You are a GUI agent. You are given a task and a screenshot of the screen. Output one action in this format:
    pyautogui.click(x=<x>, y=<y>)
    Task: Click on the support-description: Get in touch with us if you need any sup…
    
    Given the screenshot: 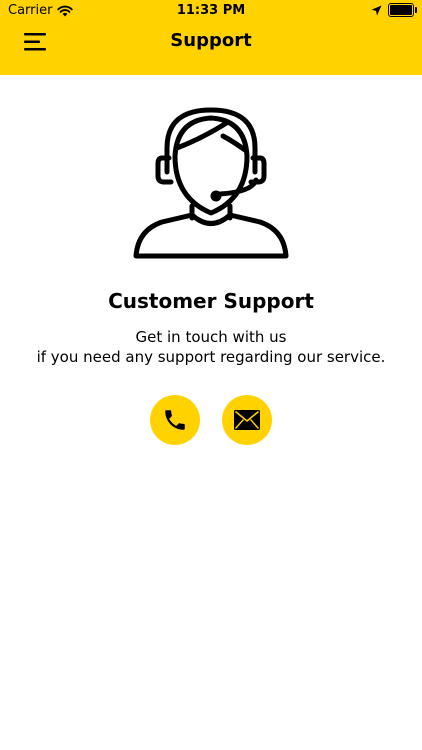 What is the action you would take?
    pyautogui.click(x=211, y=347)
    